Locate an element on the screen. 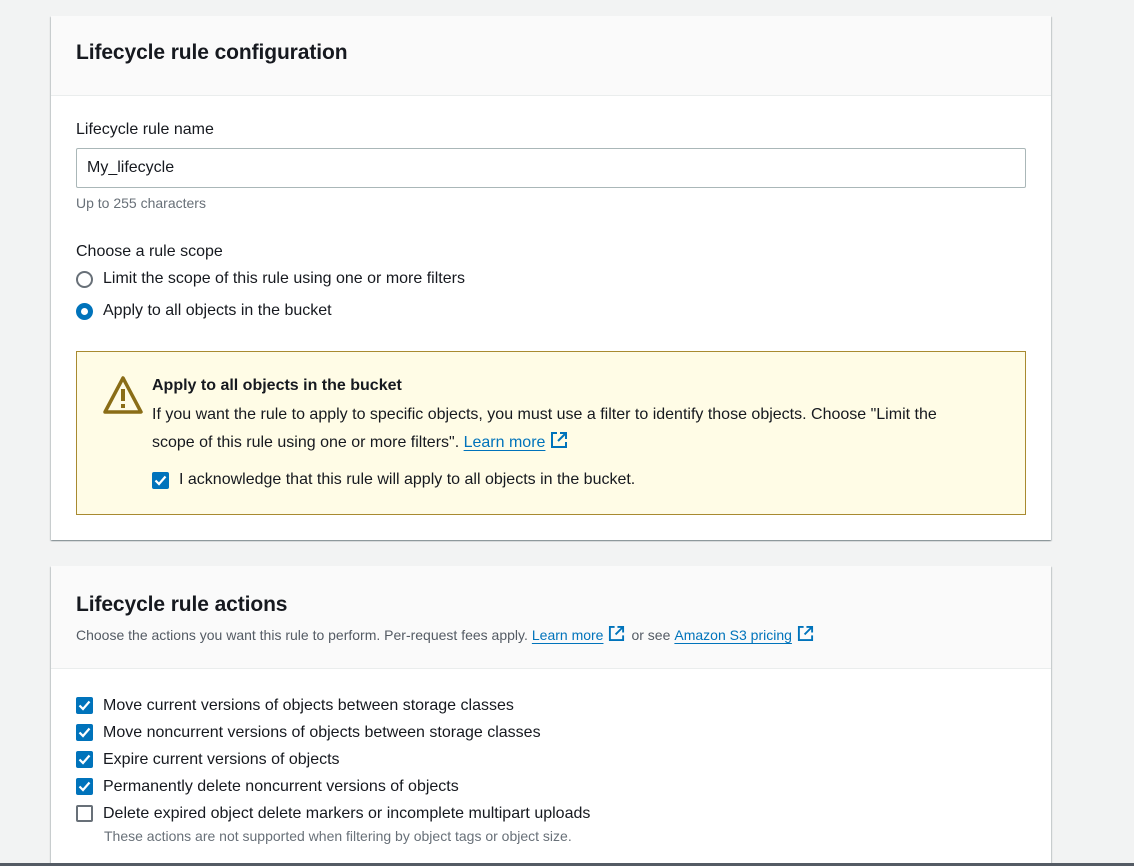 The image size is (1134, 866). alert-title: Apply to all objects in the bucket is located at coordinates (277, 385).